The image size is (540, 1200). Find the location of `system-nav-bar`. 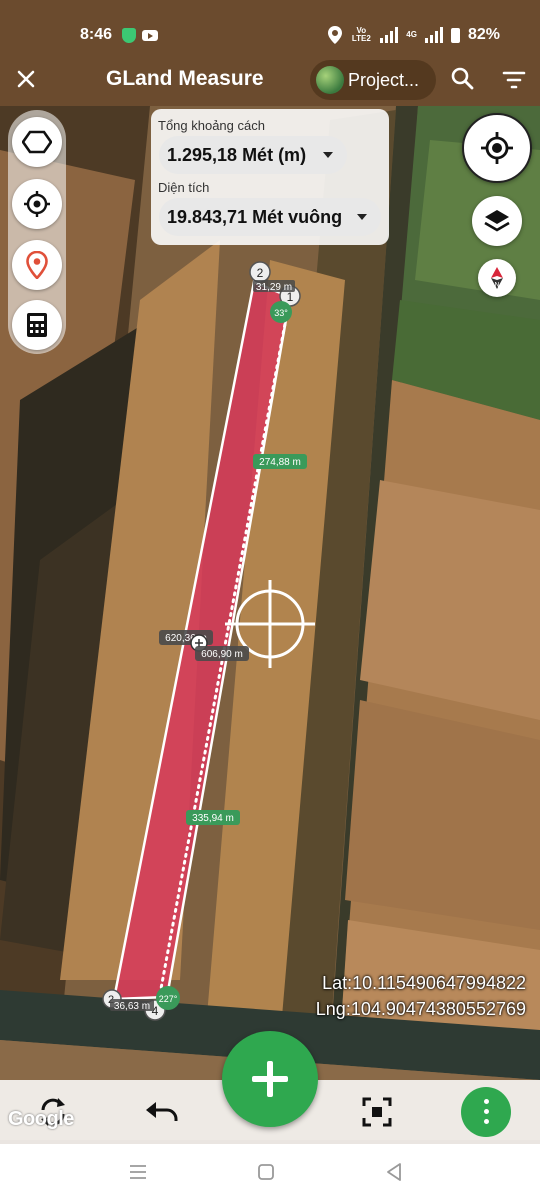

system-nav-bar is located at coordinates (270, 1172).